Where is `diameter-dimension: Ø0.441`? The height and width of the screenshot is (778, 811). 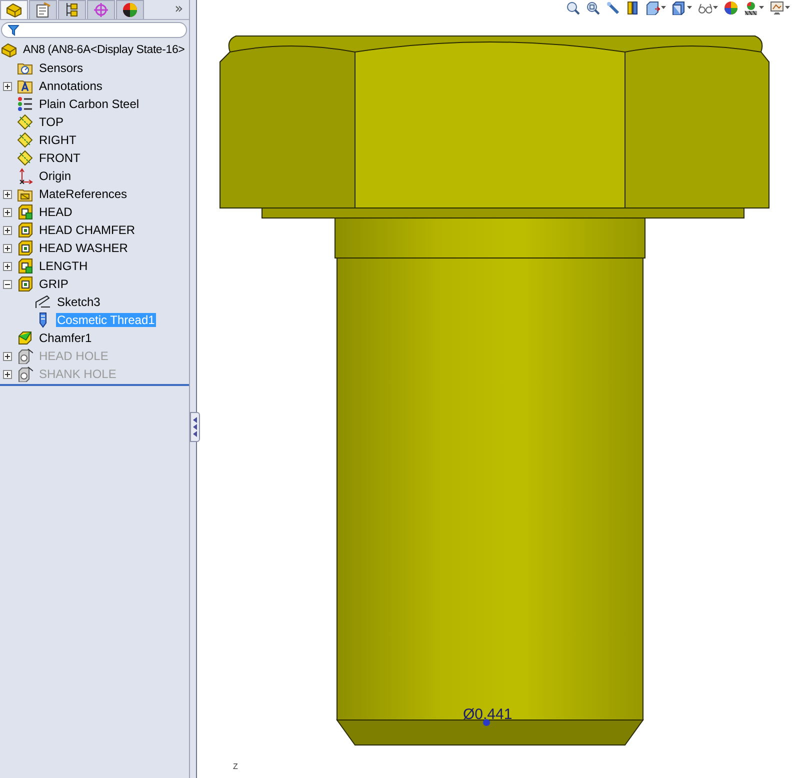 diameter-dimension: Ø0.441 is located at coordinates (487, 714).